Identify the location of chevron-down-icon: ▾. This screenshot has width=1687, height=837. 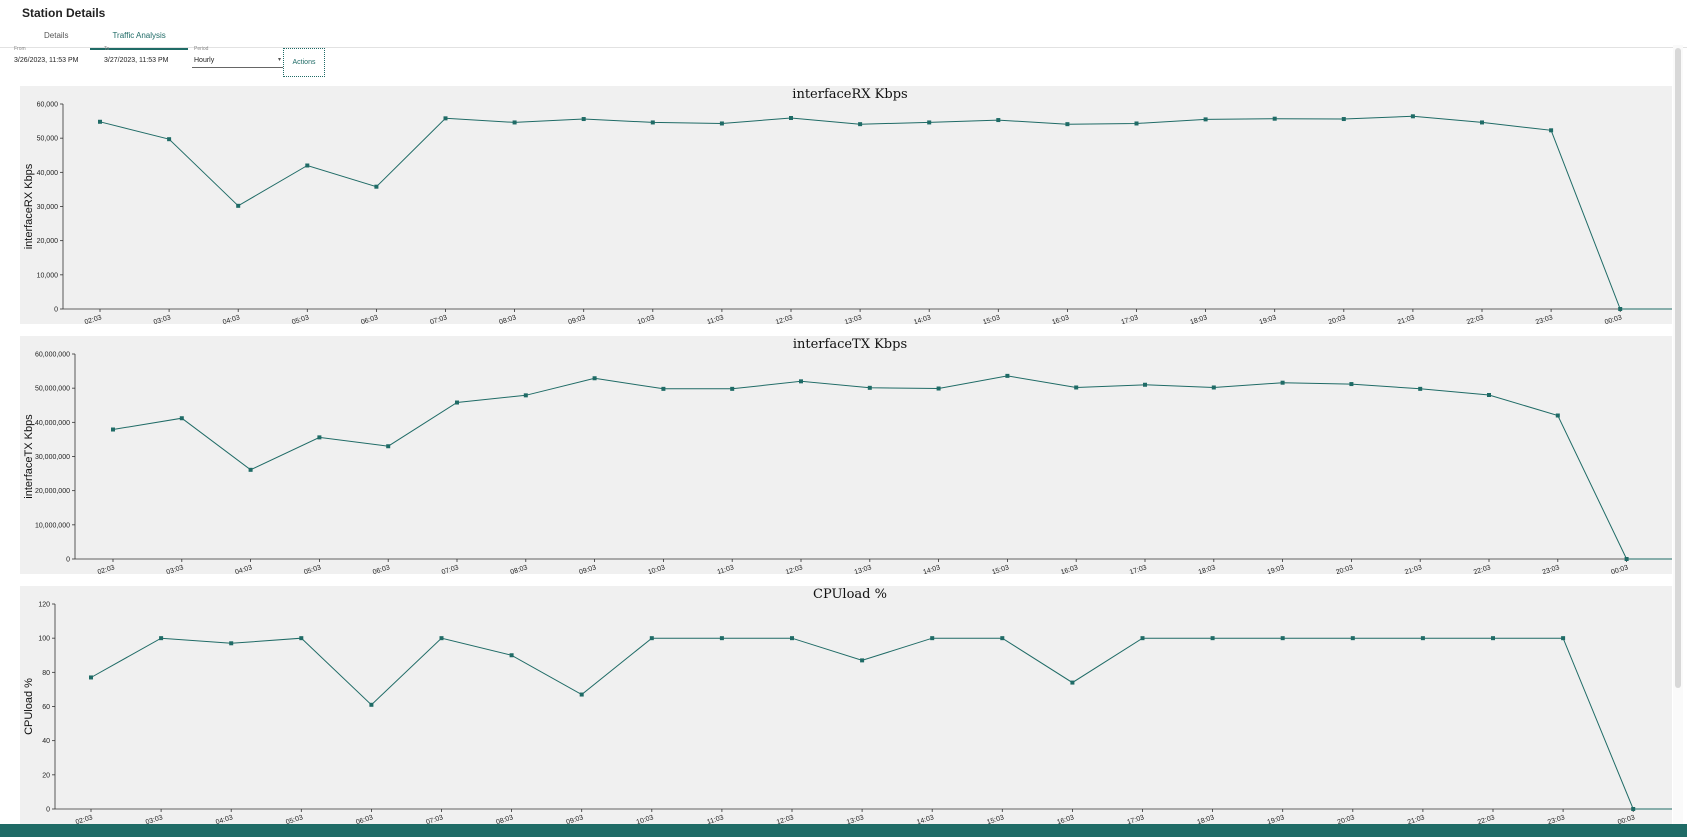
(279, 59).